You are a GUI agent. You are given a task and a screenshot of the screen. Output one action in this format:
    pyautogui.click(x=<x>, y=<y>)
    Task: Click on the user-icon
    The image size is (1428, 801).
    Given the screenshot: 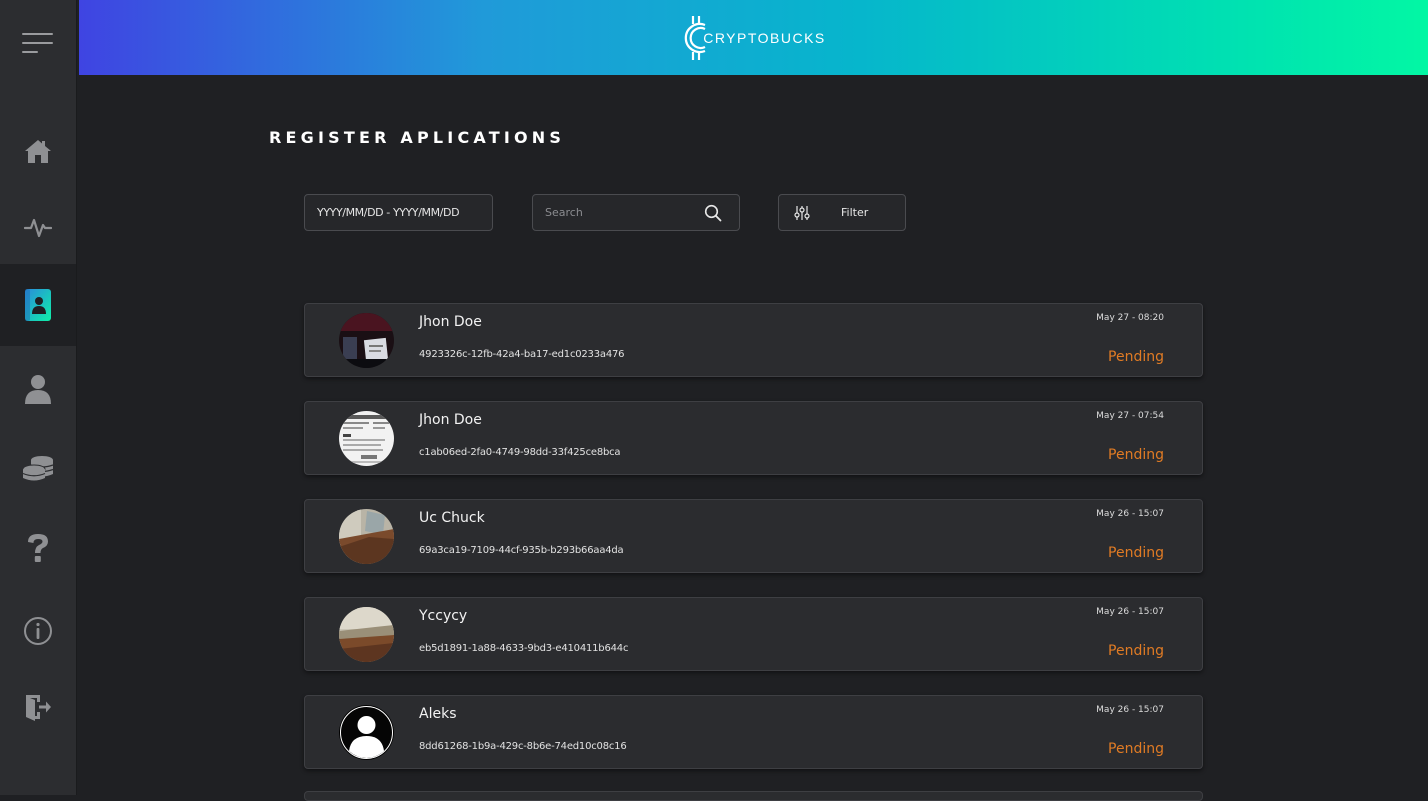 What is the action you would take?
    pyautogui.click(x=38, y=389)
    